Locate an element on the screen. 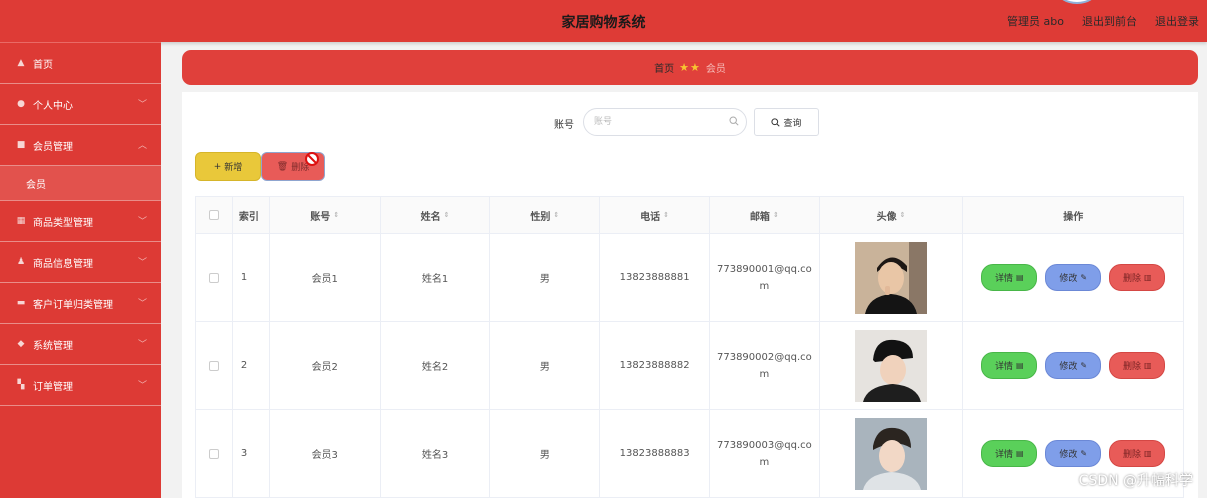 This screenshot has height=498, width=1207. system-icon: ◆ is located at coordinates (21, 344).